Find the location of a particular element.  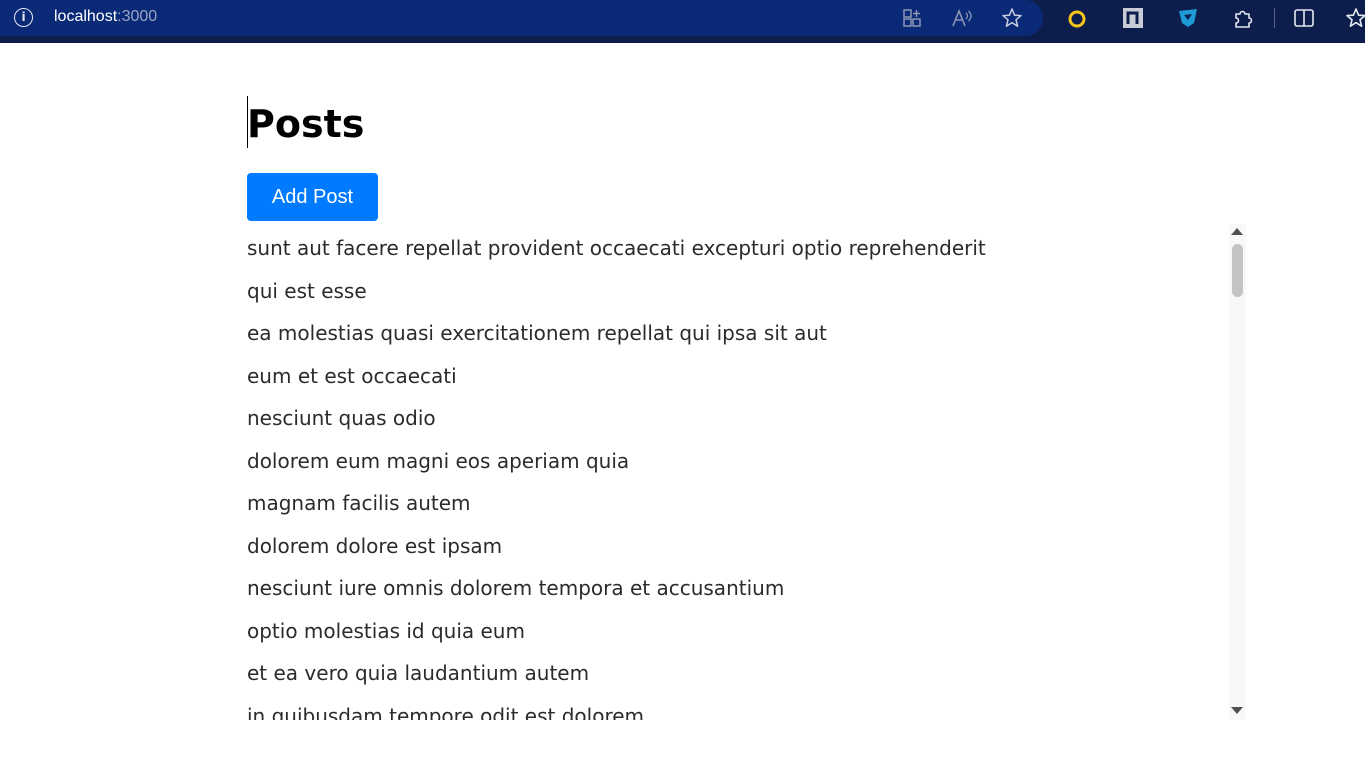

address-bar: i localhost:3000 is located at coordinates (521, 18).